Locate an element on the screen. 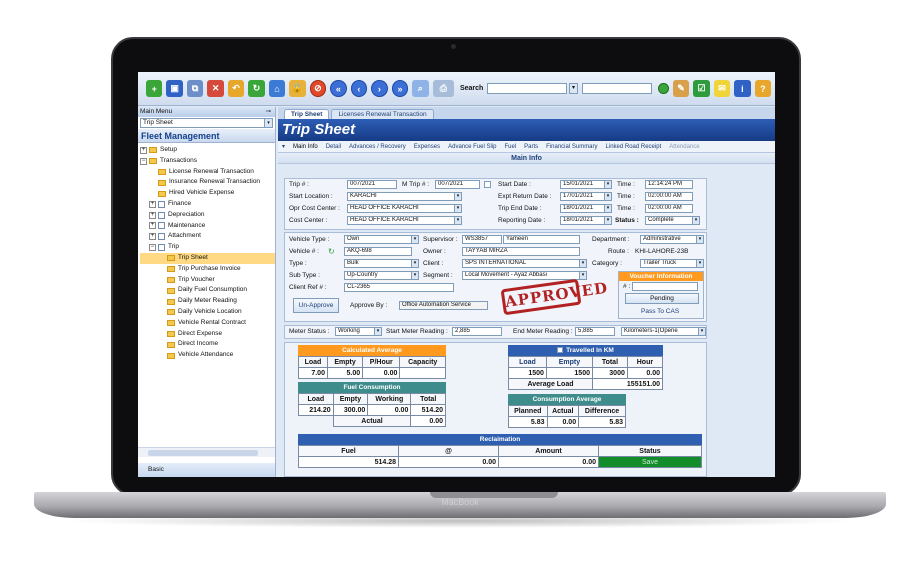 This screenshot has width=920, height=562. time-field-1: 12:14:24 PM is located at coordinates (669, 184).